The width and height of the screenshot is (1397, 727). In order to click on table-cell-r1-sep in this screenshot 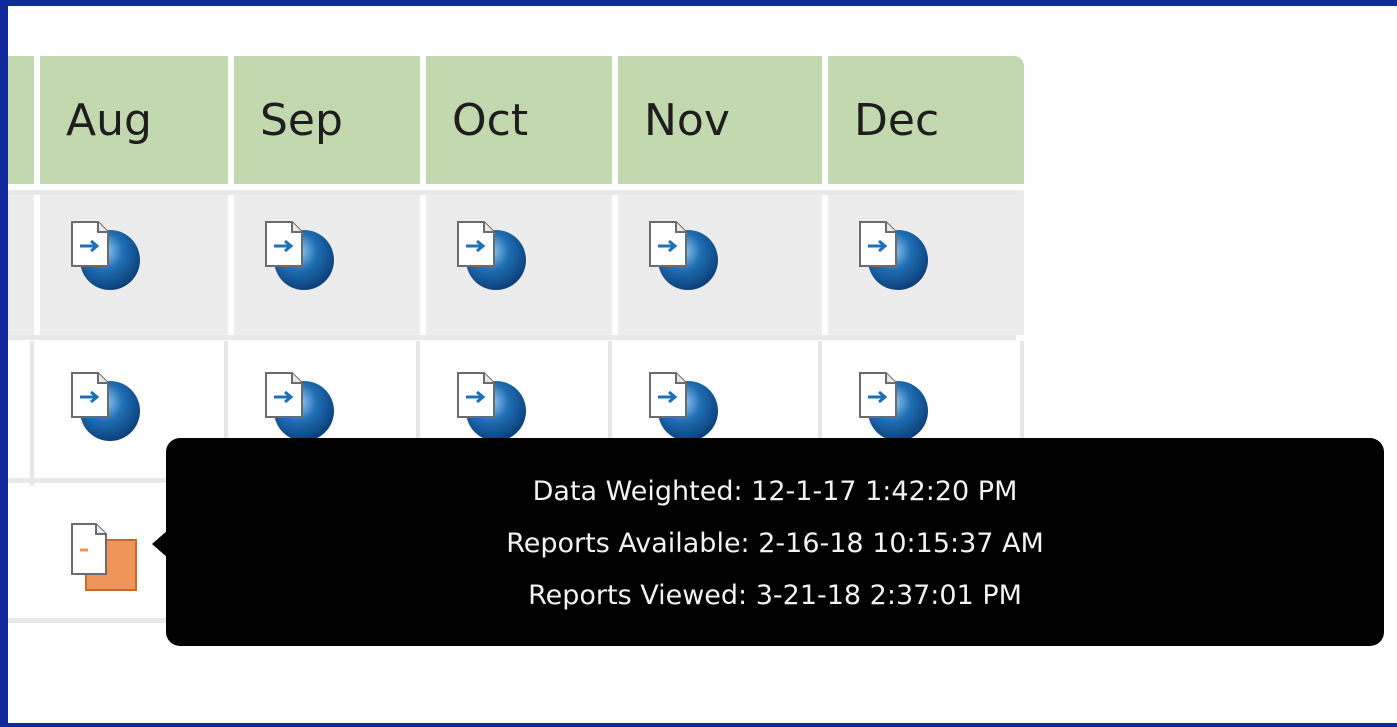, I will do `click(327, 262)`.